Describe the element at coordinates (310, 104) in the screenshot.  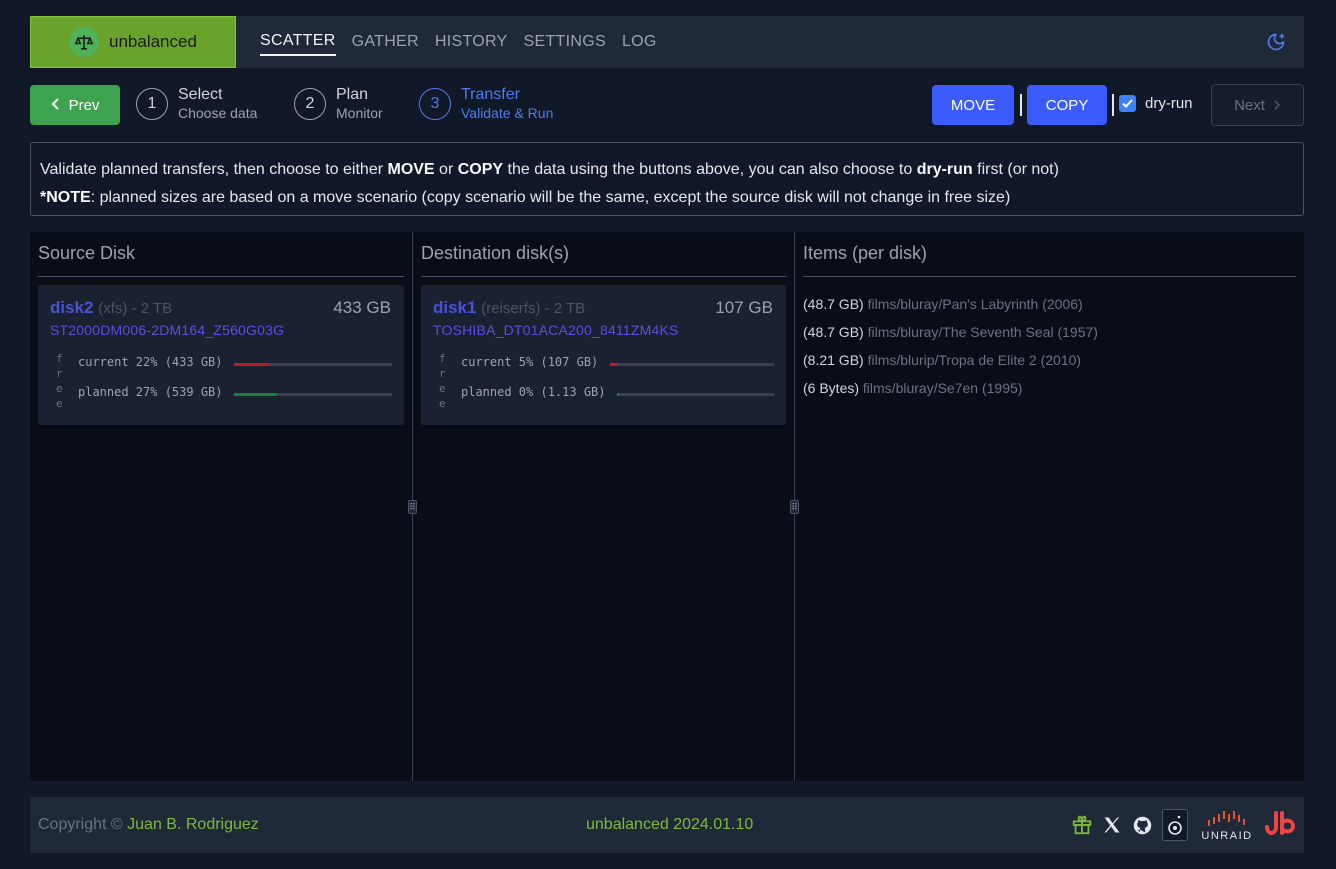
I see `step-number: 2` at that location.